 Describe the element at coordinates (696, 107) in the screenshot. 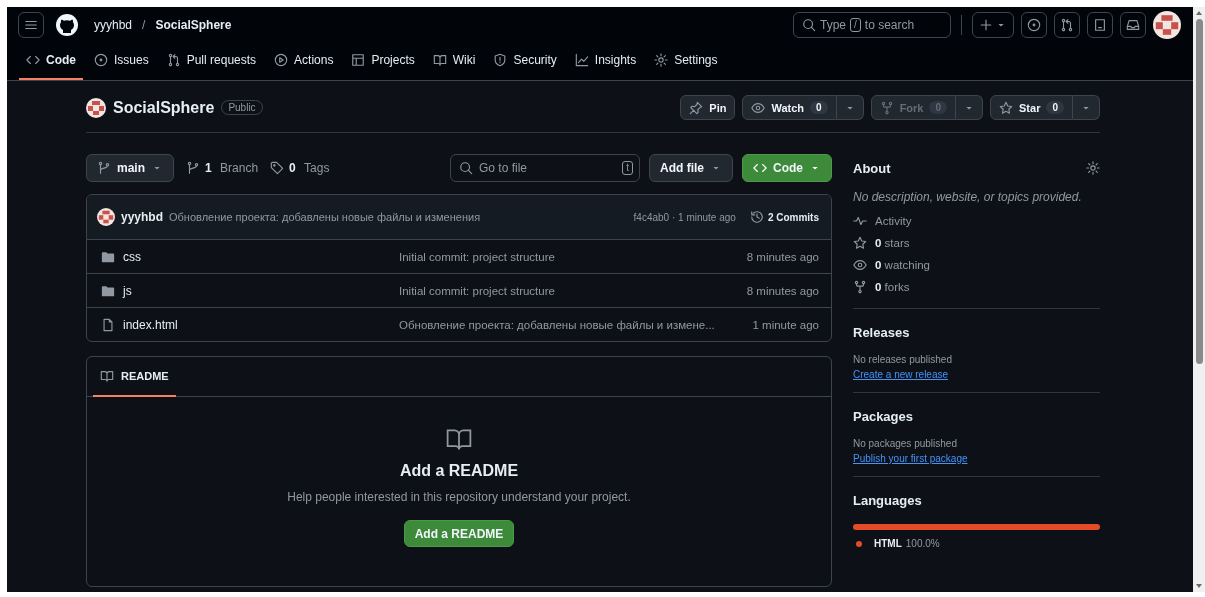

I see `pin-icon` at that location.